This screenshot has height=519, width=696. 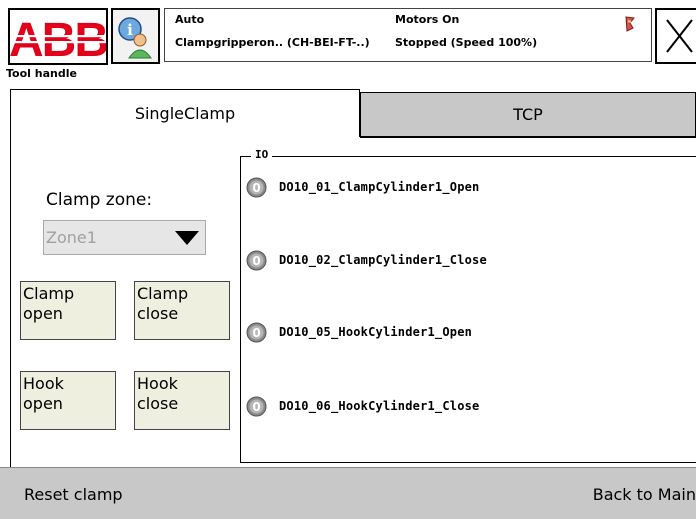 I want to click on io-signal-name: DO10_06_HookCylinder1_Close, so click(x=379, y=406).